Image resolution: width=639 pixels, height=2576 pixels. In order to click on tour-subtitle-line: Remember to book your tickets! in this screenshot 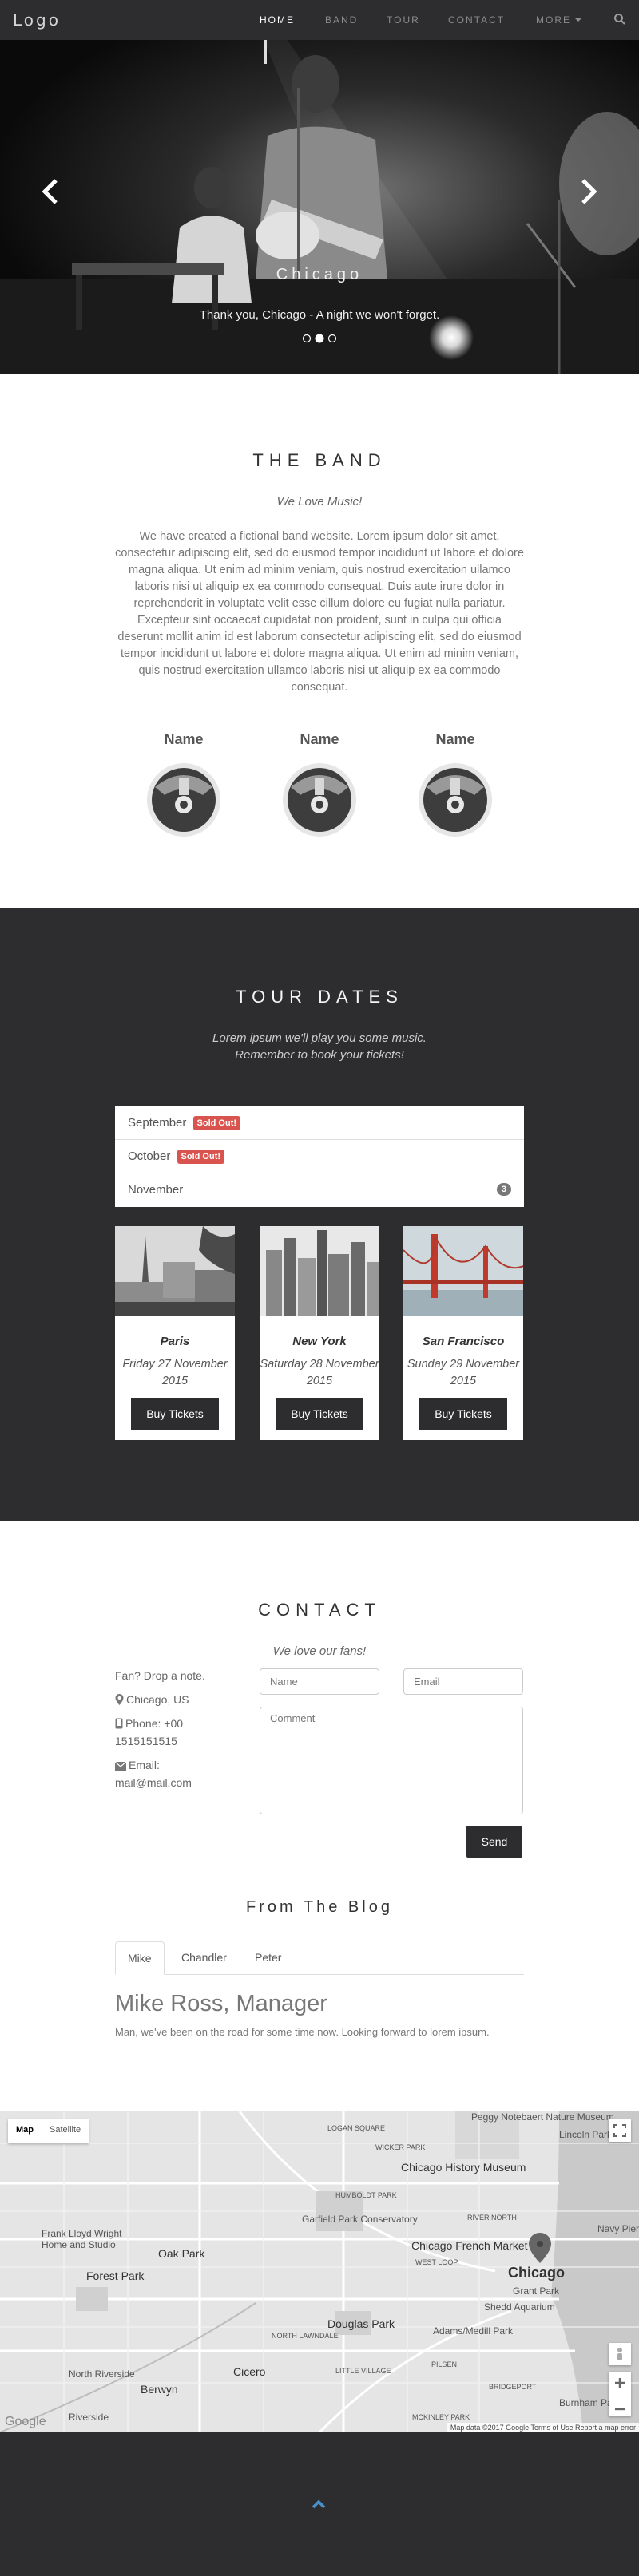, I will do `click(319, 1055)`.